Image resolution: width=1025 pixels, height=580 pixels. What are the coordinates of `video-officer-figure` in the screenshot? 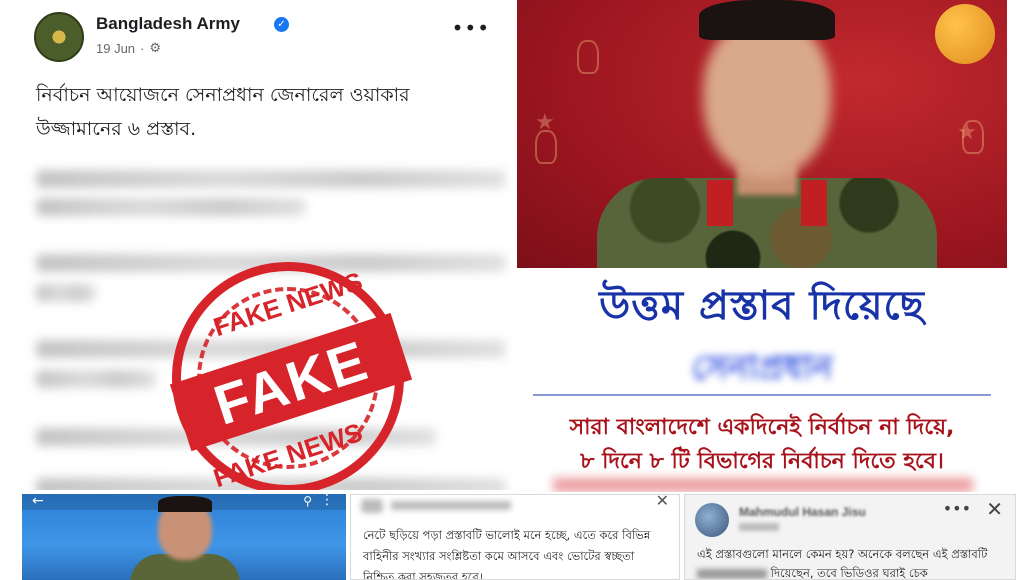 It's located at (185, 538).